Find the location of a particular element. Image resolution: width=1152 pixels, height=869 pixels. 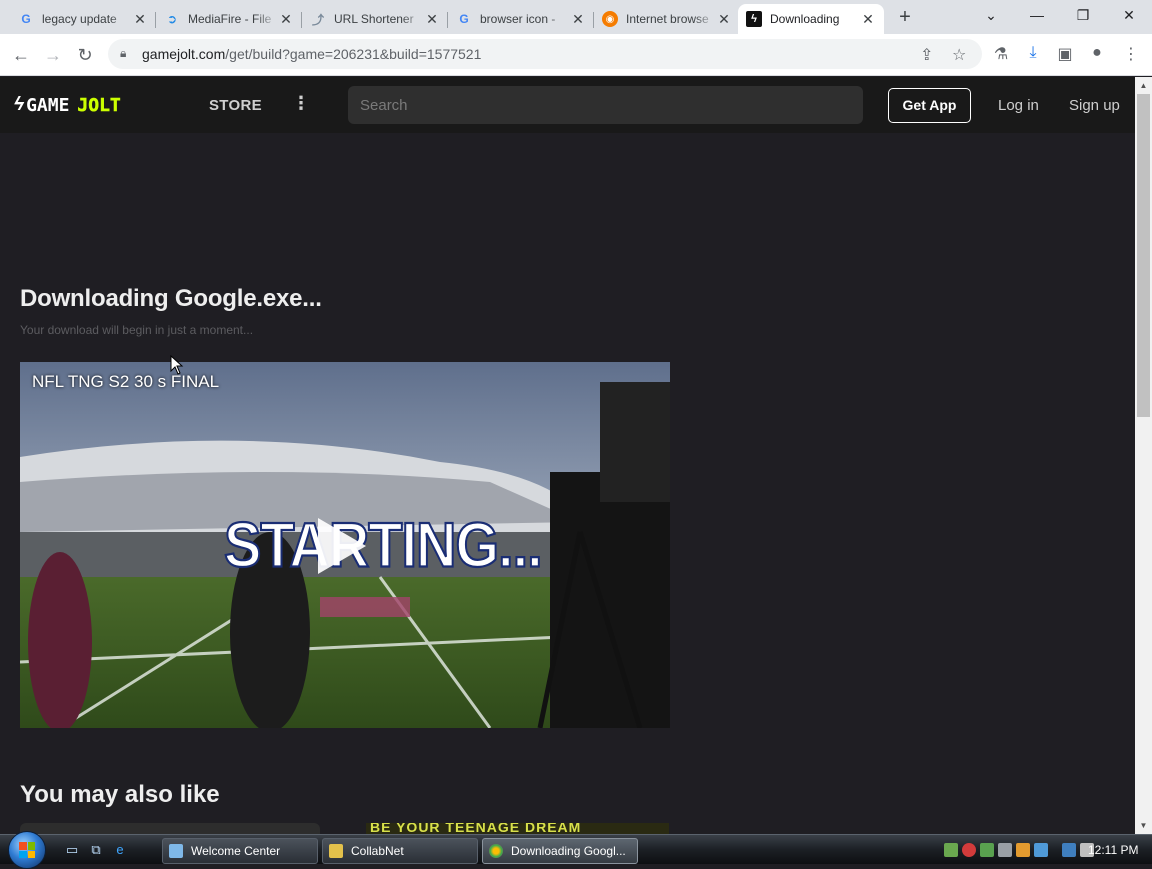

tab-search-icon: ⌄ is located at coordinates (991, 16).